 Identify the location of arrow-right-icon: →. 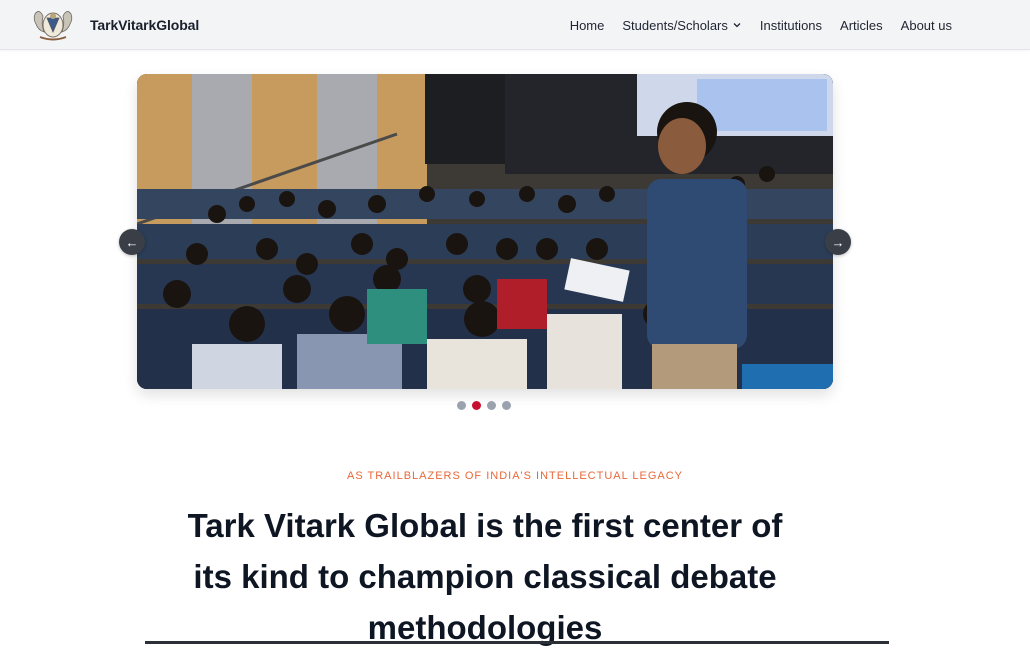
(838, 242).